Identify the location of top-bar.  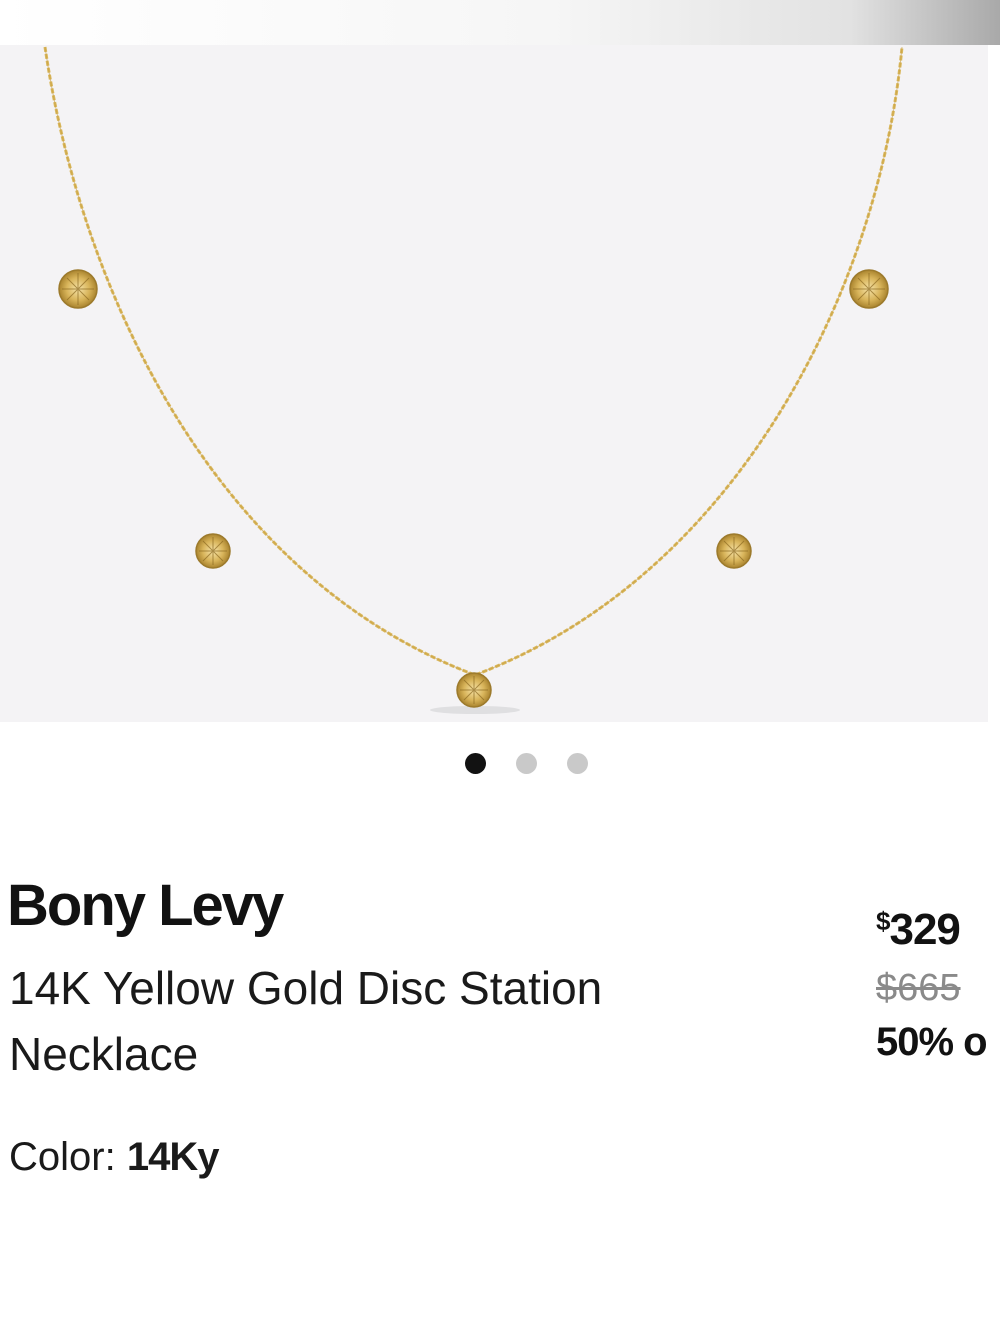
(500, 22).